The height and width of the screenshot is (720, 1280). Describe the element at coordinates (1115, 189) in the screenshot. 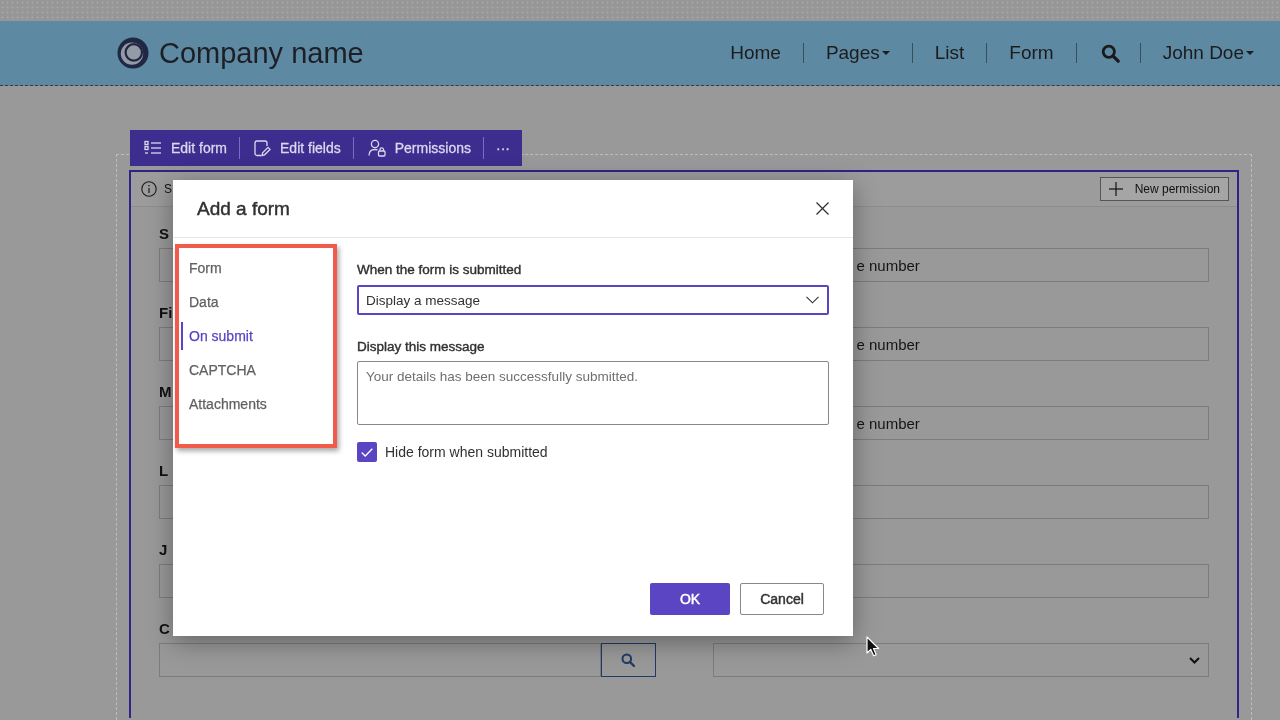

I see `plus-icon` at that location.